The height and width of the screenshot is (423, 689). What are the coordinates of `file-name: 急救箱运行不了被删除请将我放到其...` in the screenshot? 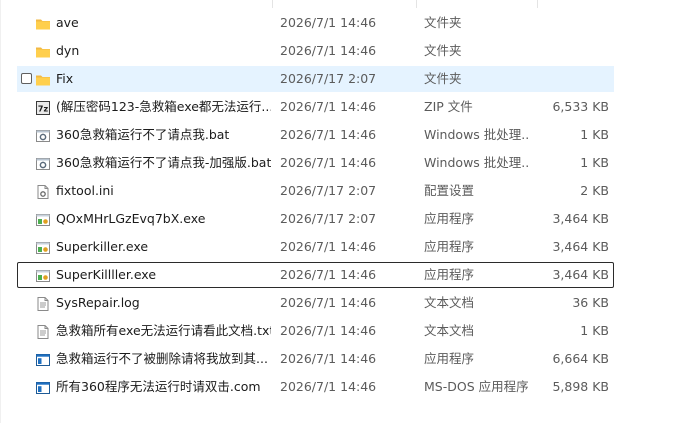 It's located at (162, 358).